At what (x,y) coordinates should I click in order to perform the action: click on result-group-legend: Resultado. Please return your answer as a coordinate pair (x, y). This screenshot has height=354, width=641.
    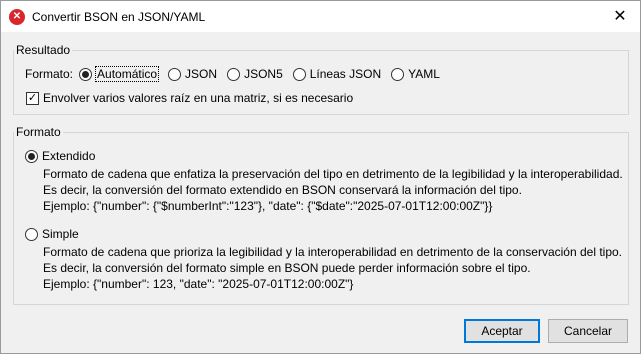
    Looking at the image, I should click on (43, 50).